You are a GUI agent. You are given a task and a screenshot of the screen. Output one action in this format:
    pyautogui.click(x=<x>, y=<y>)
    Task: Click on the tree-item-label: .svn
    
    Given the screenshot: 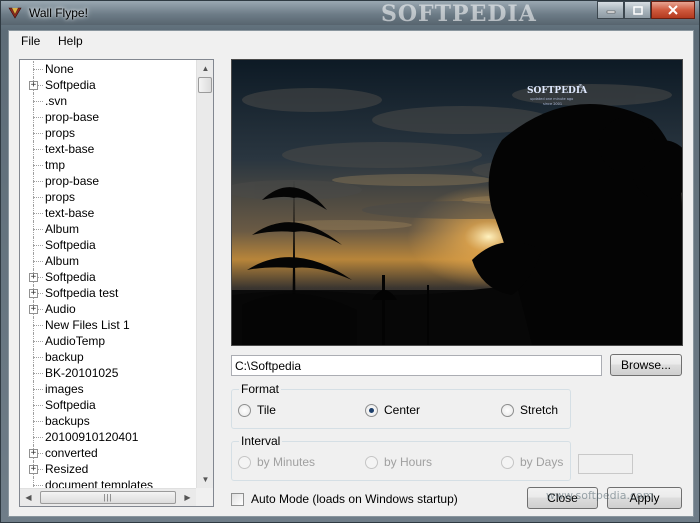 What is the action you would take?
    pyautogui.click(x=56, y=101)
    